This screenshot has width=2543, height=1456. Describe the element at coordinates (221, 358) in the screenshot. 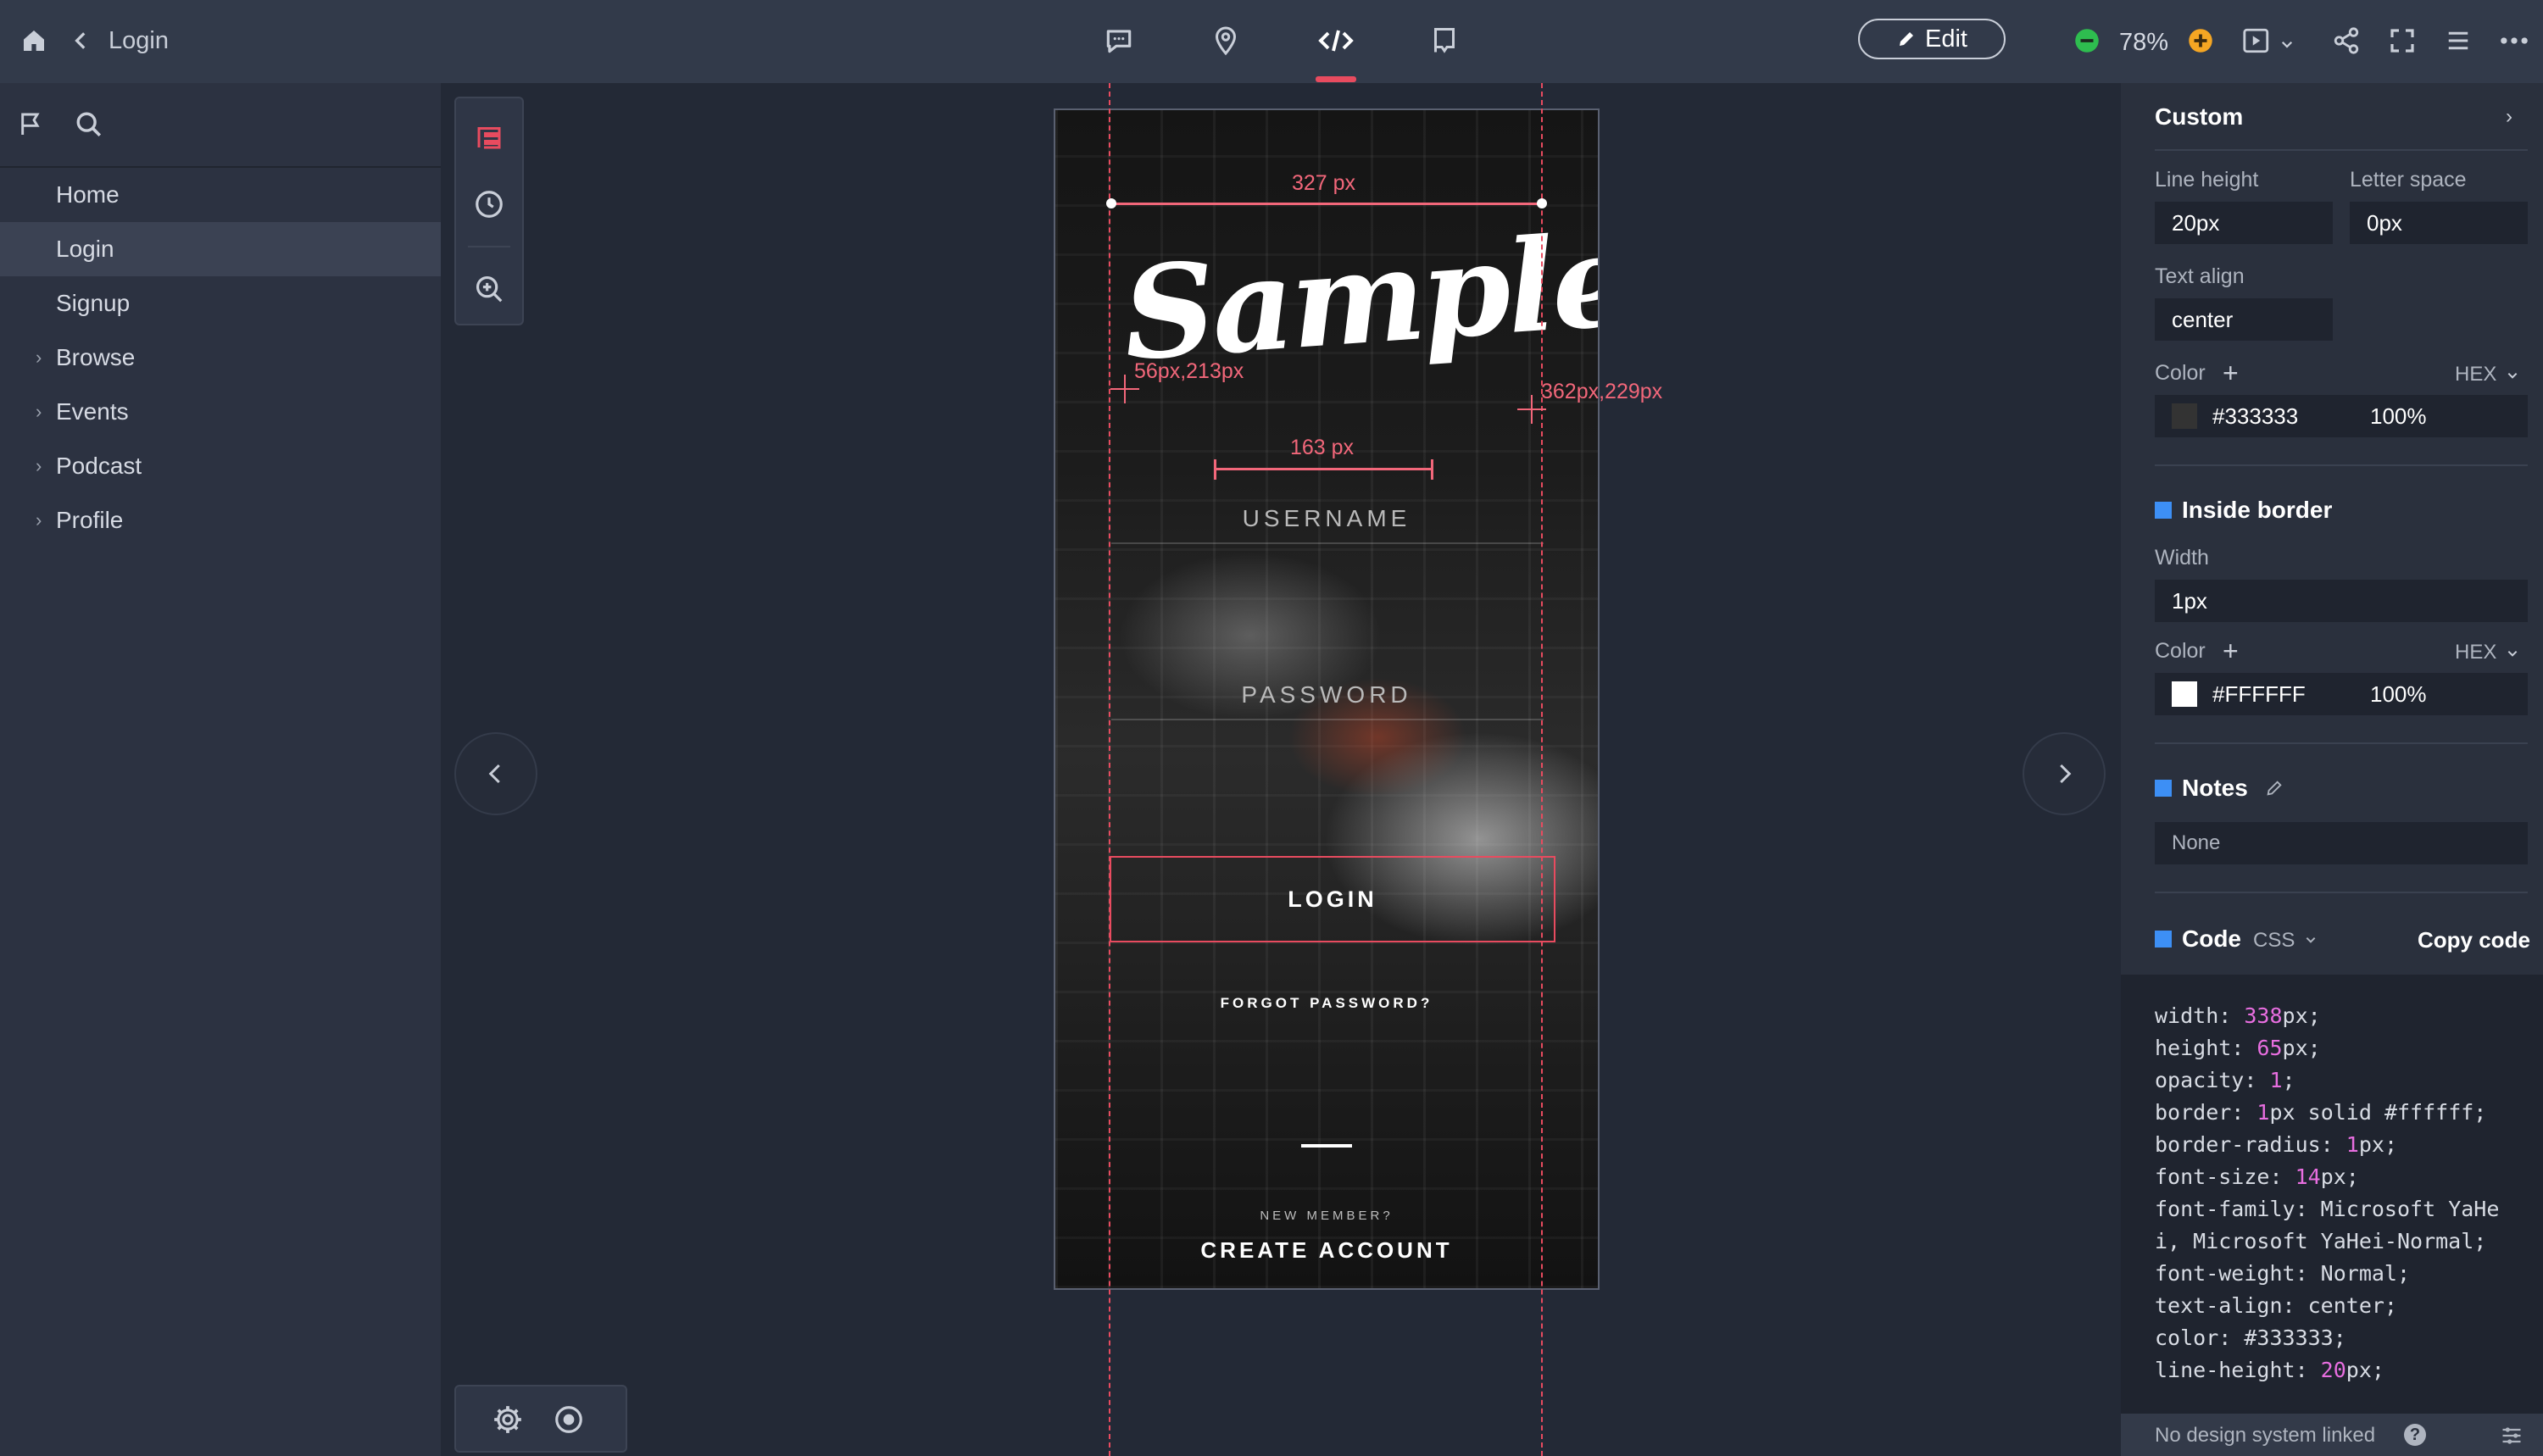

I see `sidebar-item-browse: › Browse` at that location.